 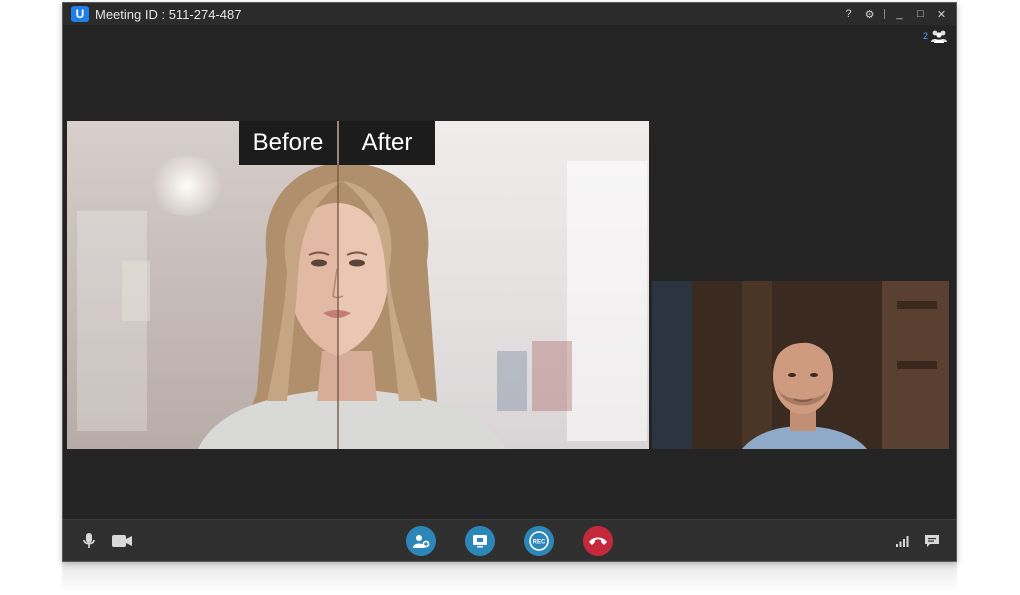 I want to click on before-label: Before, so click(x=288, y=143).